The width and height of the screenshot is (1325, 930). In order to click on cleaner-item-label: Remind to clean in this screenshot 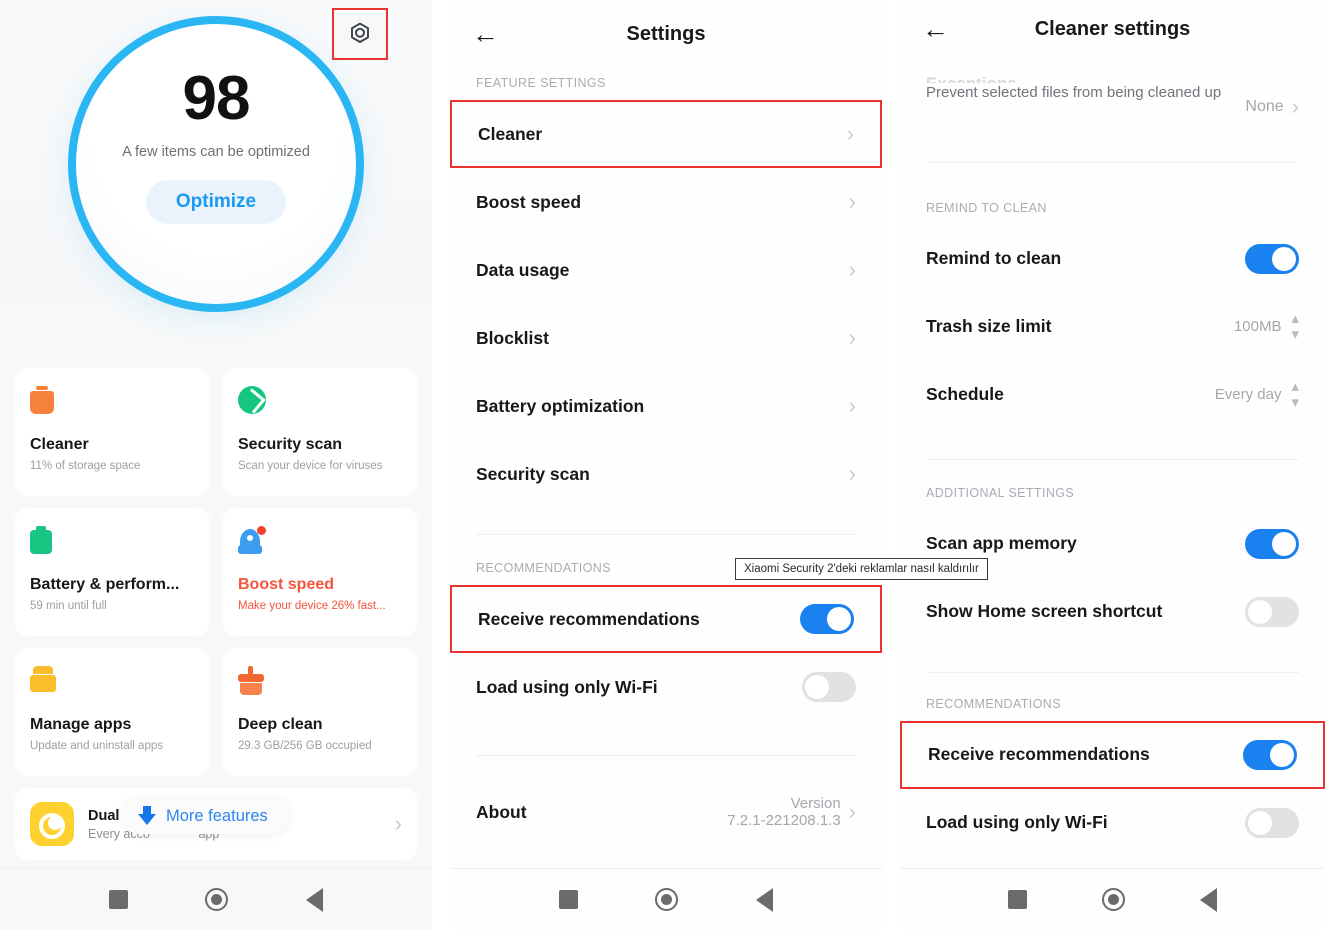, I will do `click(994, 258)`.